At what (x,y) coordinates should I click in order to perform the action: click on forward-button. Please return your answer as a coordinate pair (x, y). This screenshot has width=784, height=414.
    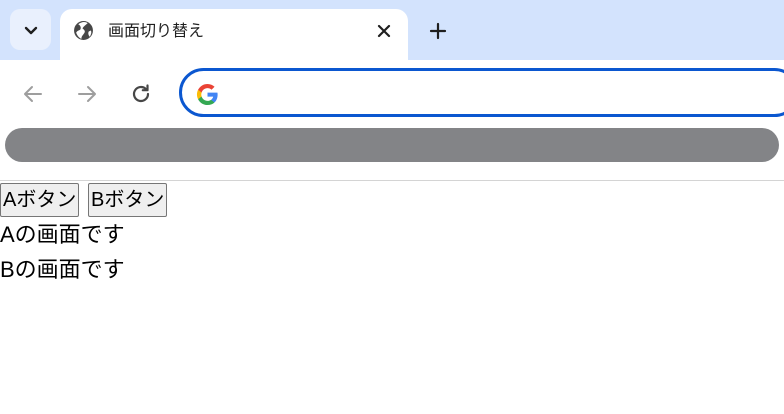
    Looking at the image, I should click on (87, 94).